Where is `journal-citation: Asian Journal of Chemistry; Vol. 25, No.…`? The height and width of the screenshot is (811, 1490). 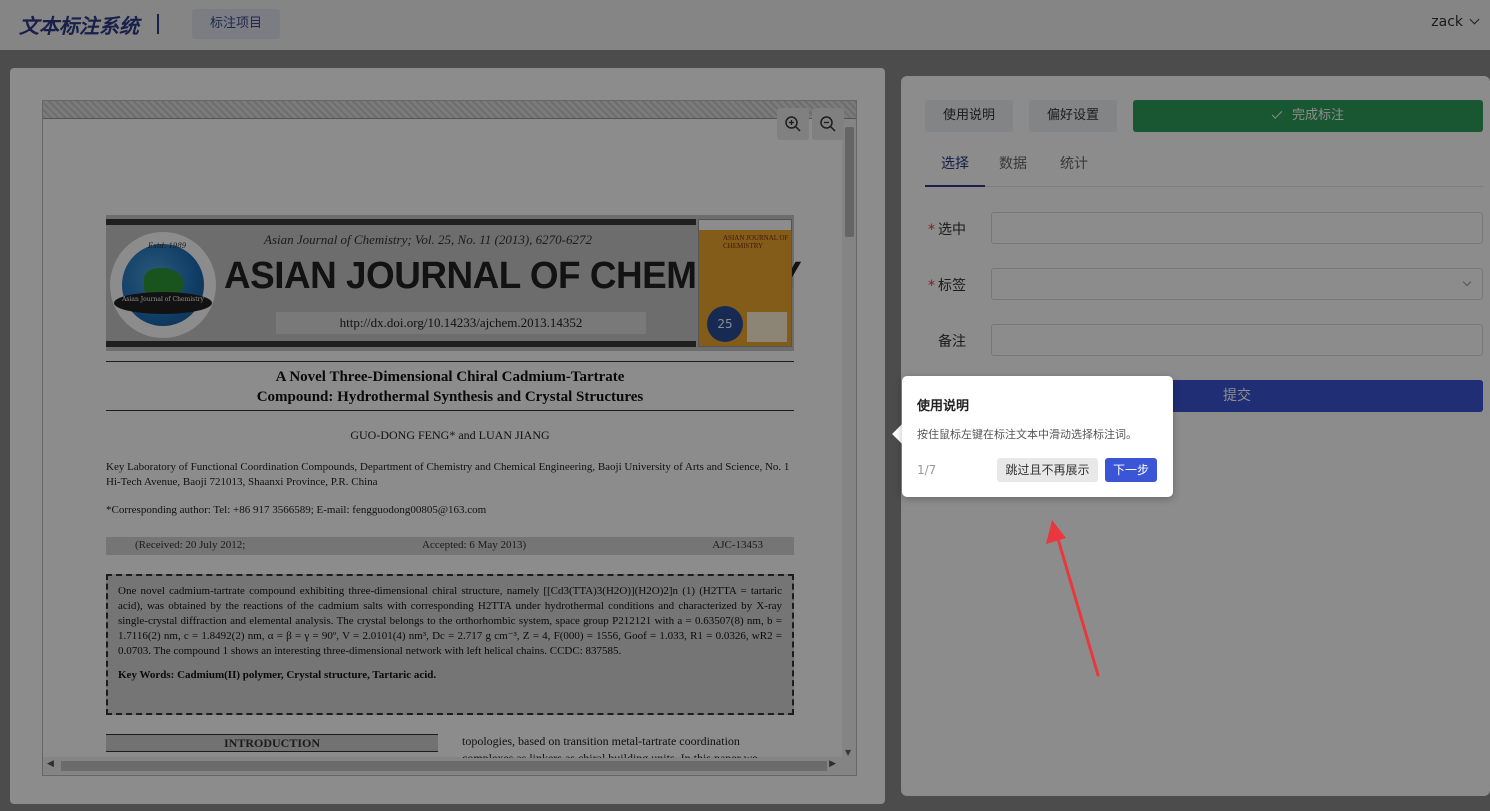
journal-citation: Asian Journal of Chemistry; Vol. 25, No.… is located at coordinates (428, 239).